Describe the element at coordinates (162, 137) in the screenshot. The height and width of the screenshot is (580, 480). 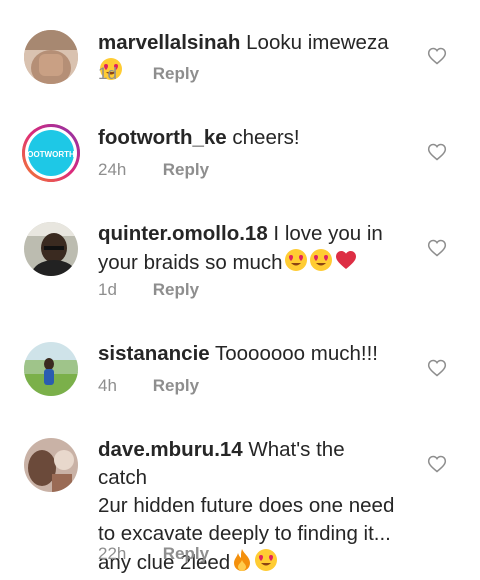
I see `comment-username: footworth_ke` at that location.